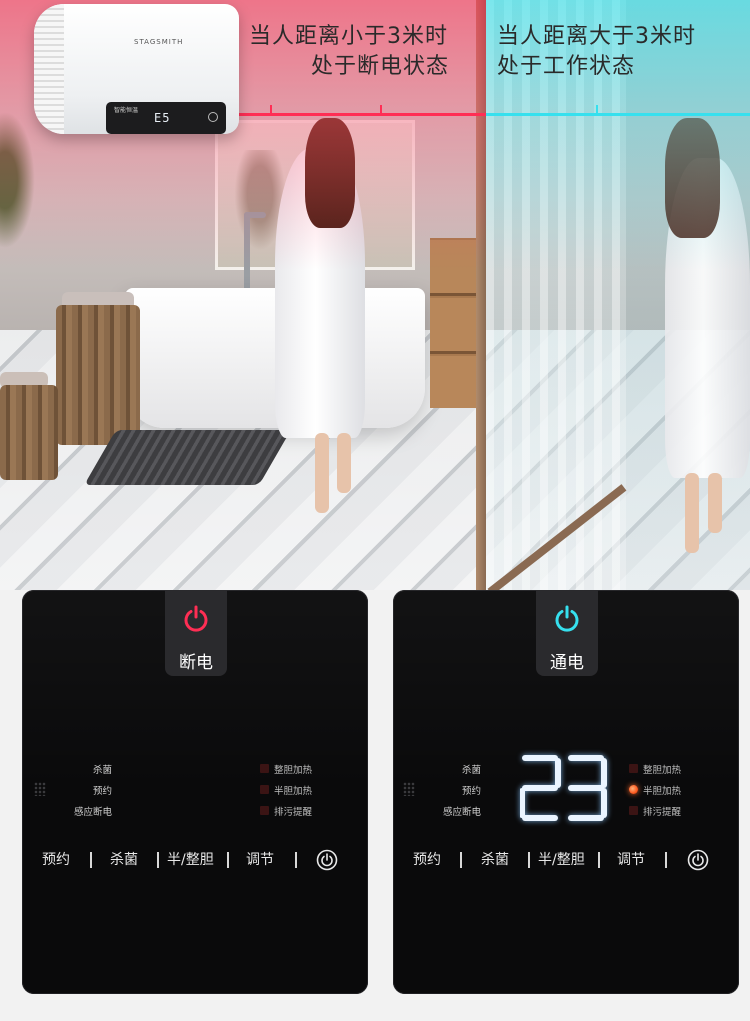 This screenshot has height=1021, width=750. What do you see at coordinates (136, 69) in the screenshot?
I see `water-heater: STAGSMITH 智能恒温 E5` at bounding box center [136, 69].